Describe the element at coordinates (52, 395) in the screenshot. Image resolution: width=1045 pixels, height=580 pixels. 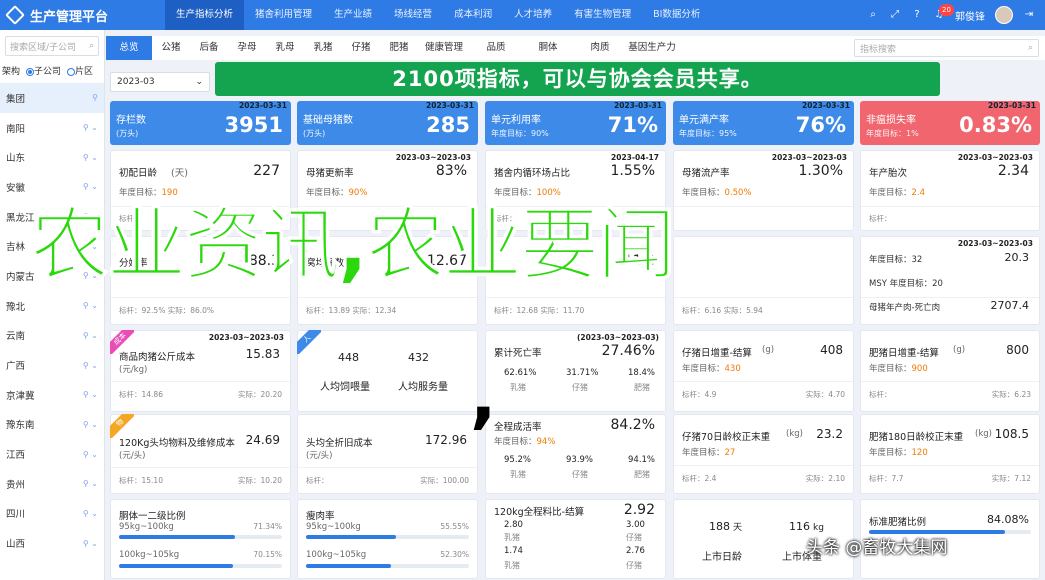
I see `sidebar-item: 京津冀 ⚲ ⌄` at that location.